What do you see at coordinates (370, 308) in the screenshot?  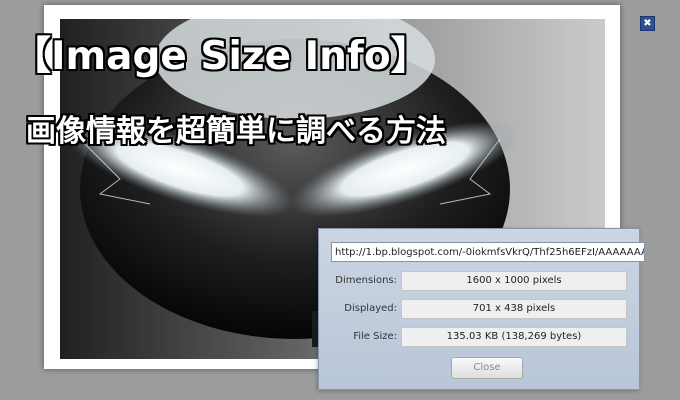 I see `displayed-label: Displayed:` at bounding box center [370, 308].